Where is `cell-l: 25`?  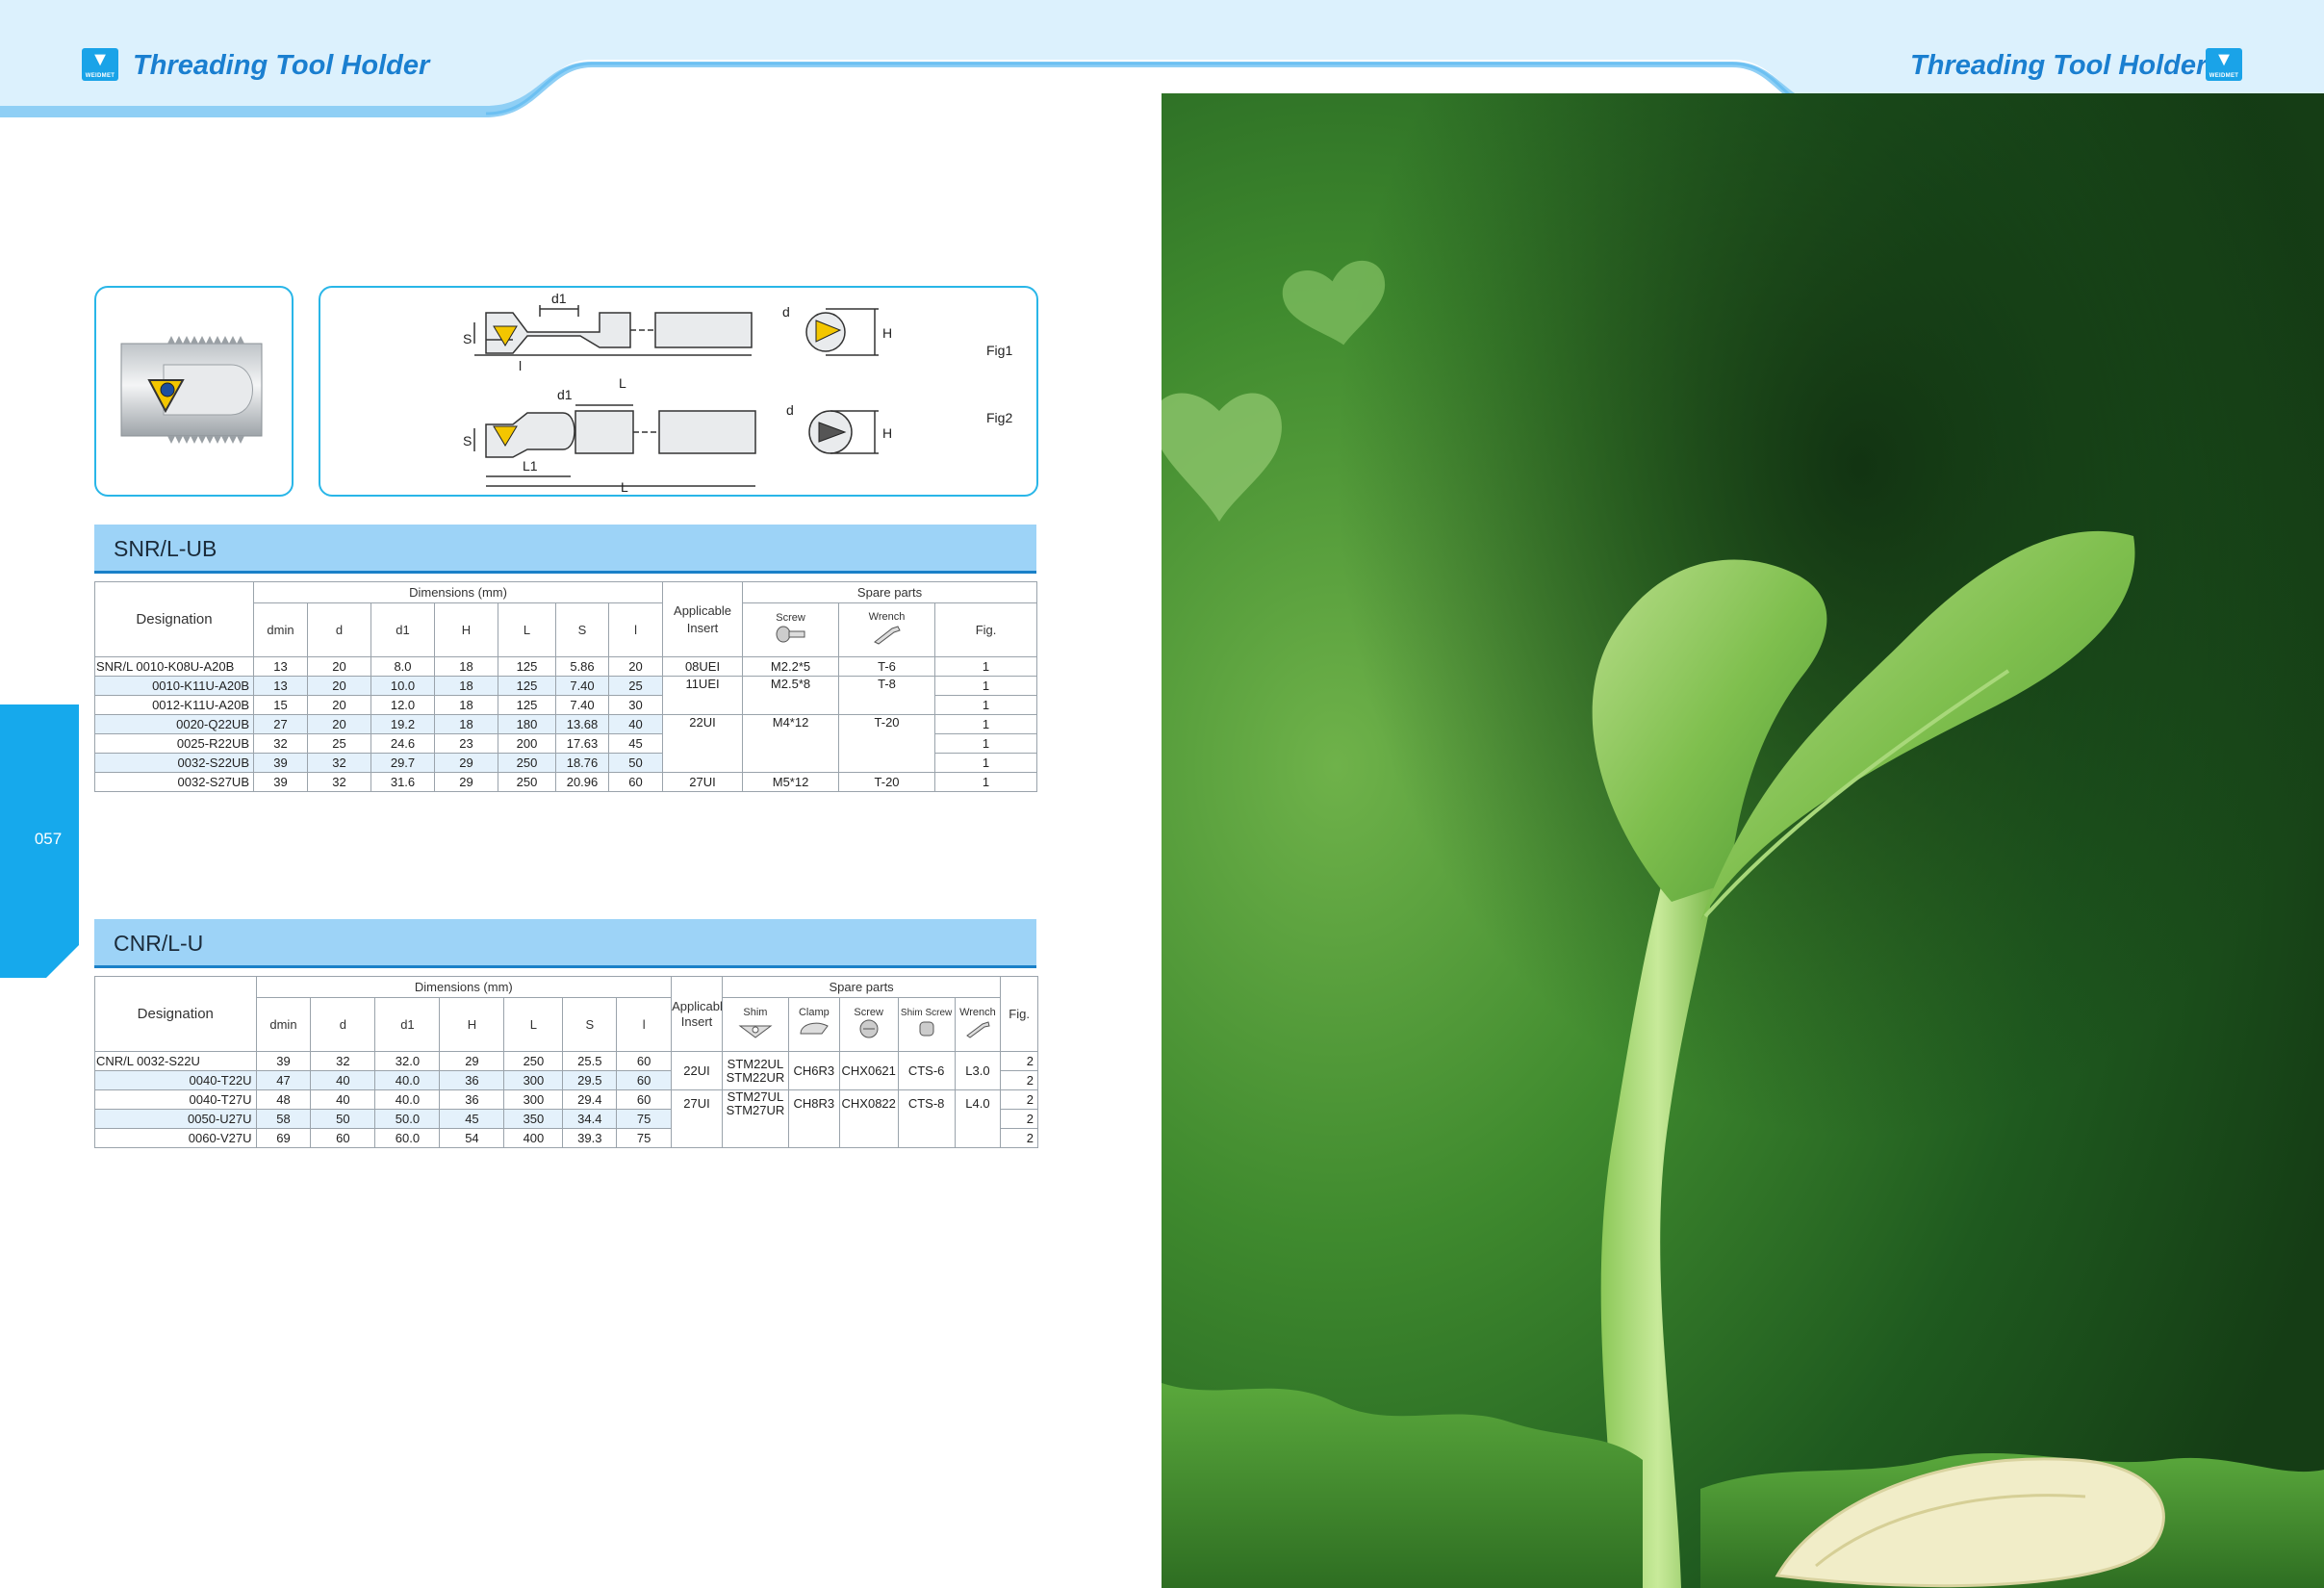 cell-l: 25 is located at coordinates (635, 686).